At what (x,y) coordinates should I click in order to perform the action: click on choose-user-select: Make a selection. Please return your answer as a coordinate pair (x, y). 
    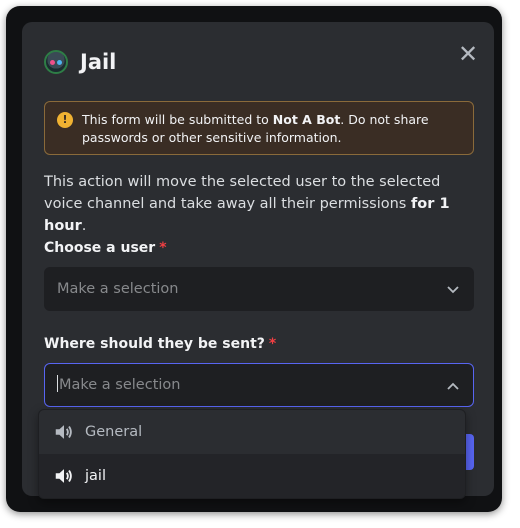
    Looking at the image, I should click on (259, 289).